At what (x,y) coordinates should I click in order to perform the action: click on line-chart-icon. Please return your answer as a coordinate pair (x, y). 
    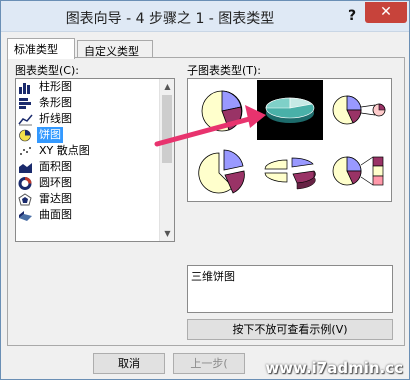
    Looking at the image, I should click on (25, 119).